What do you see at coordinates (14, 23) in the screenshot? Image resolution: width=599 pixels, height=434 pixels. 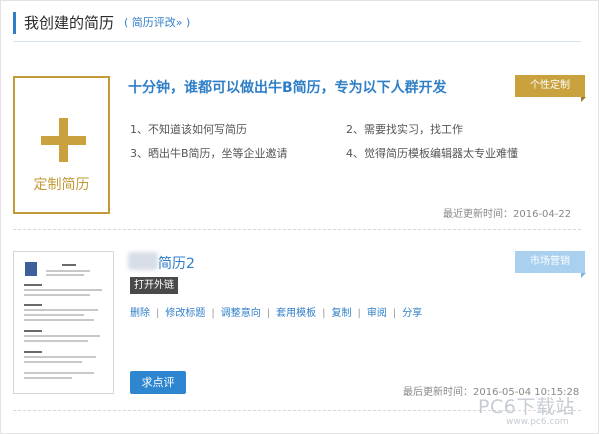 I see `header-accent-bar` at bounding box center [14, 23].